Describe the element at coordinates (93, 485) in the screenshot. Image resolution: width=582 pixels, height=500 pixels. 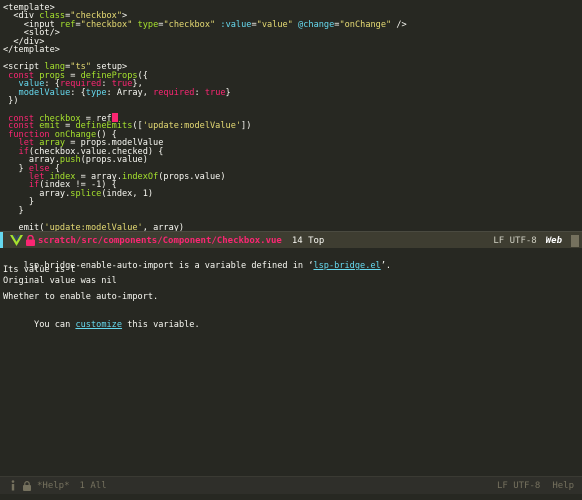
I see `cursor-position: 1 All` at that location.